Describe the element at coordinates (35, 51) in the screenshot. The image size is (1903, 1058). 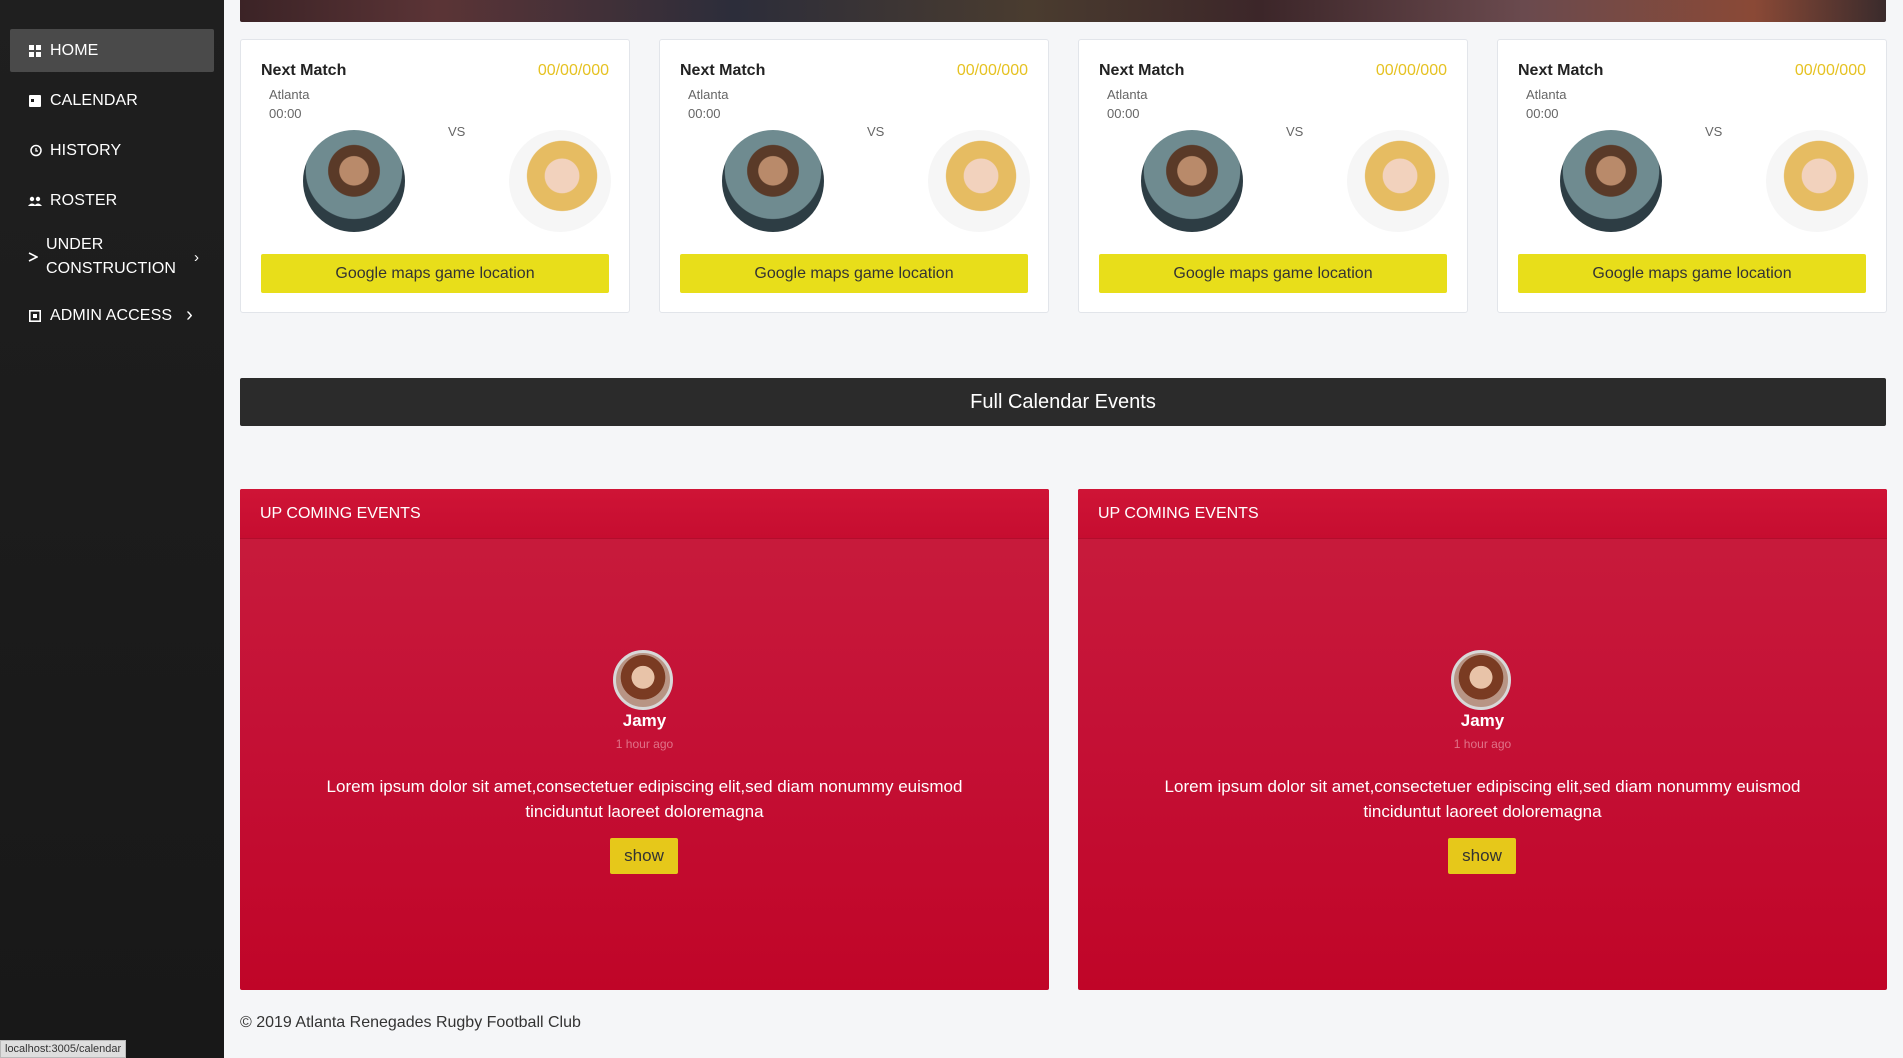
I see `grid-icon` at that location.